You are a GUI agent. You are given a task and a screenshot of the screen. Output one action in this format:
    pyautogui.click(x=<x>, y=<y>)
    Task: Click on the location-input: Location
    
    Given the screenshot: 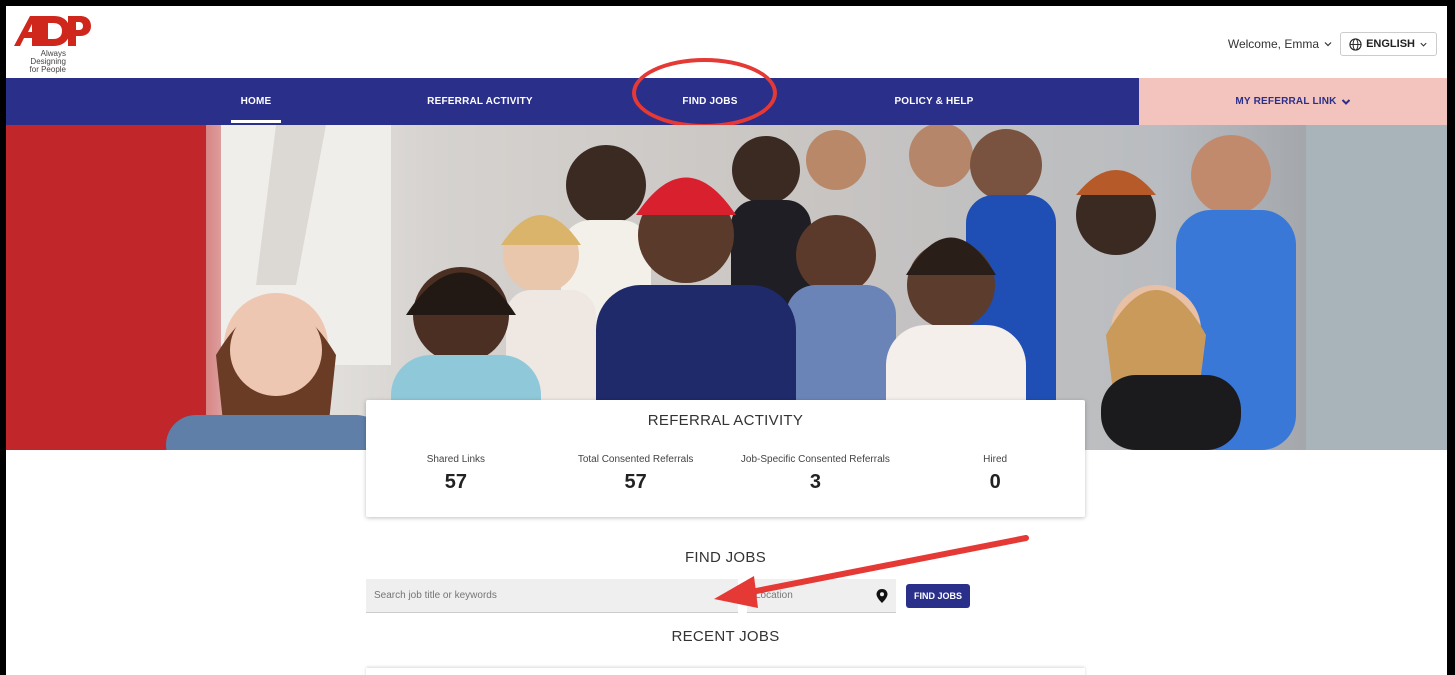 What is the action you would take?
    pyautogui.click(x=821, y=596)
    